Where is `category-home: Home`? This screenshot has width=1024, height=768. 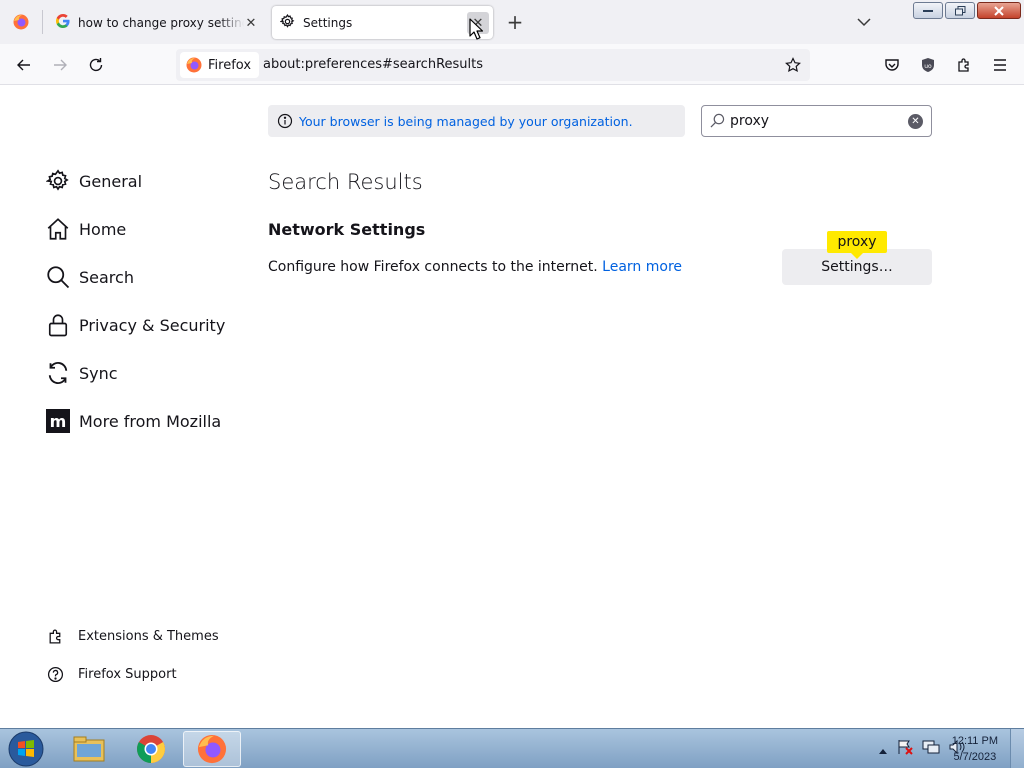 category-home: Home is located at coordinates (144, 229).